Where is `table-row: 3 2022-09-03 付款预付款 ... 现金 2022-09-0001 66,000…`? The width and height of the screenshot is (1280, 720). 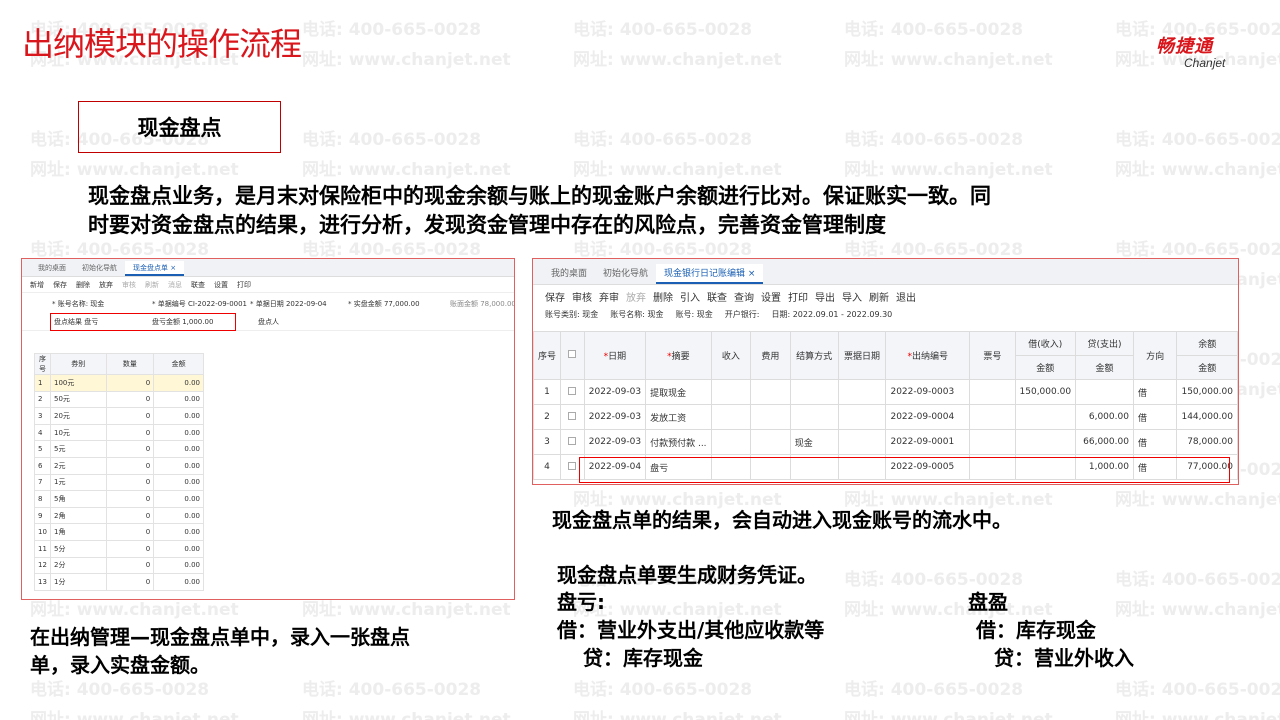 table-row: 3 2022-09-03 付款预付款 ... 现金 2022-09-0001 66,000… is located at coordinates (885, 442).